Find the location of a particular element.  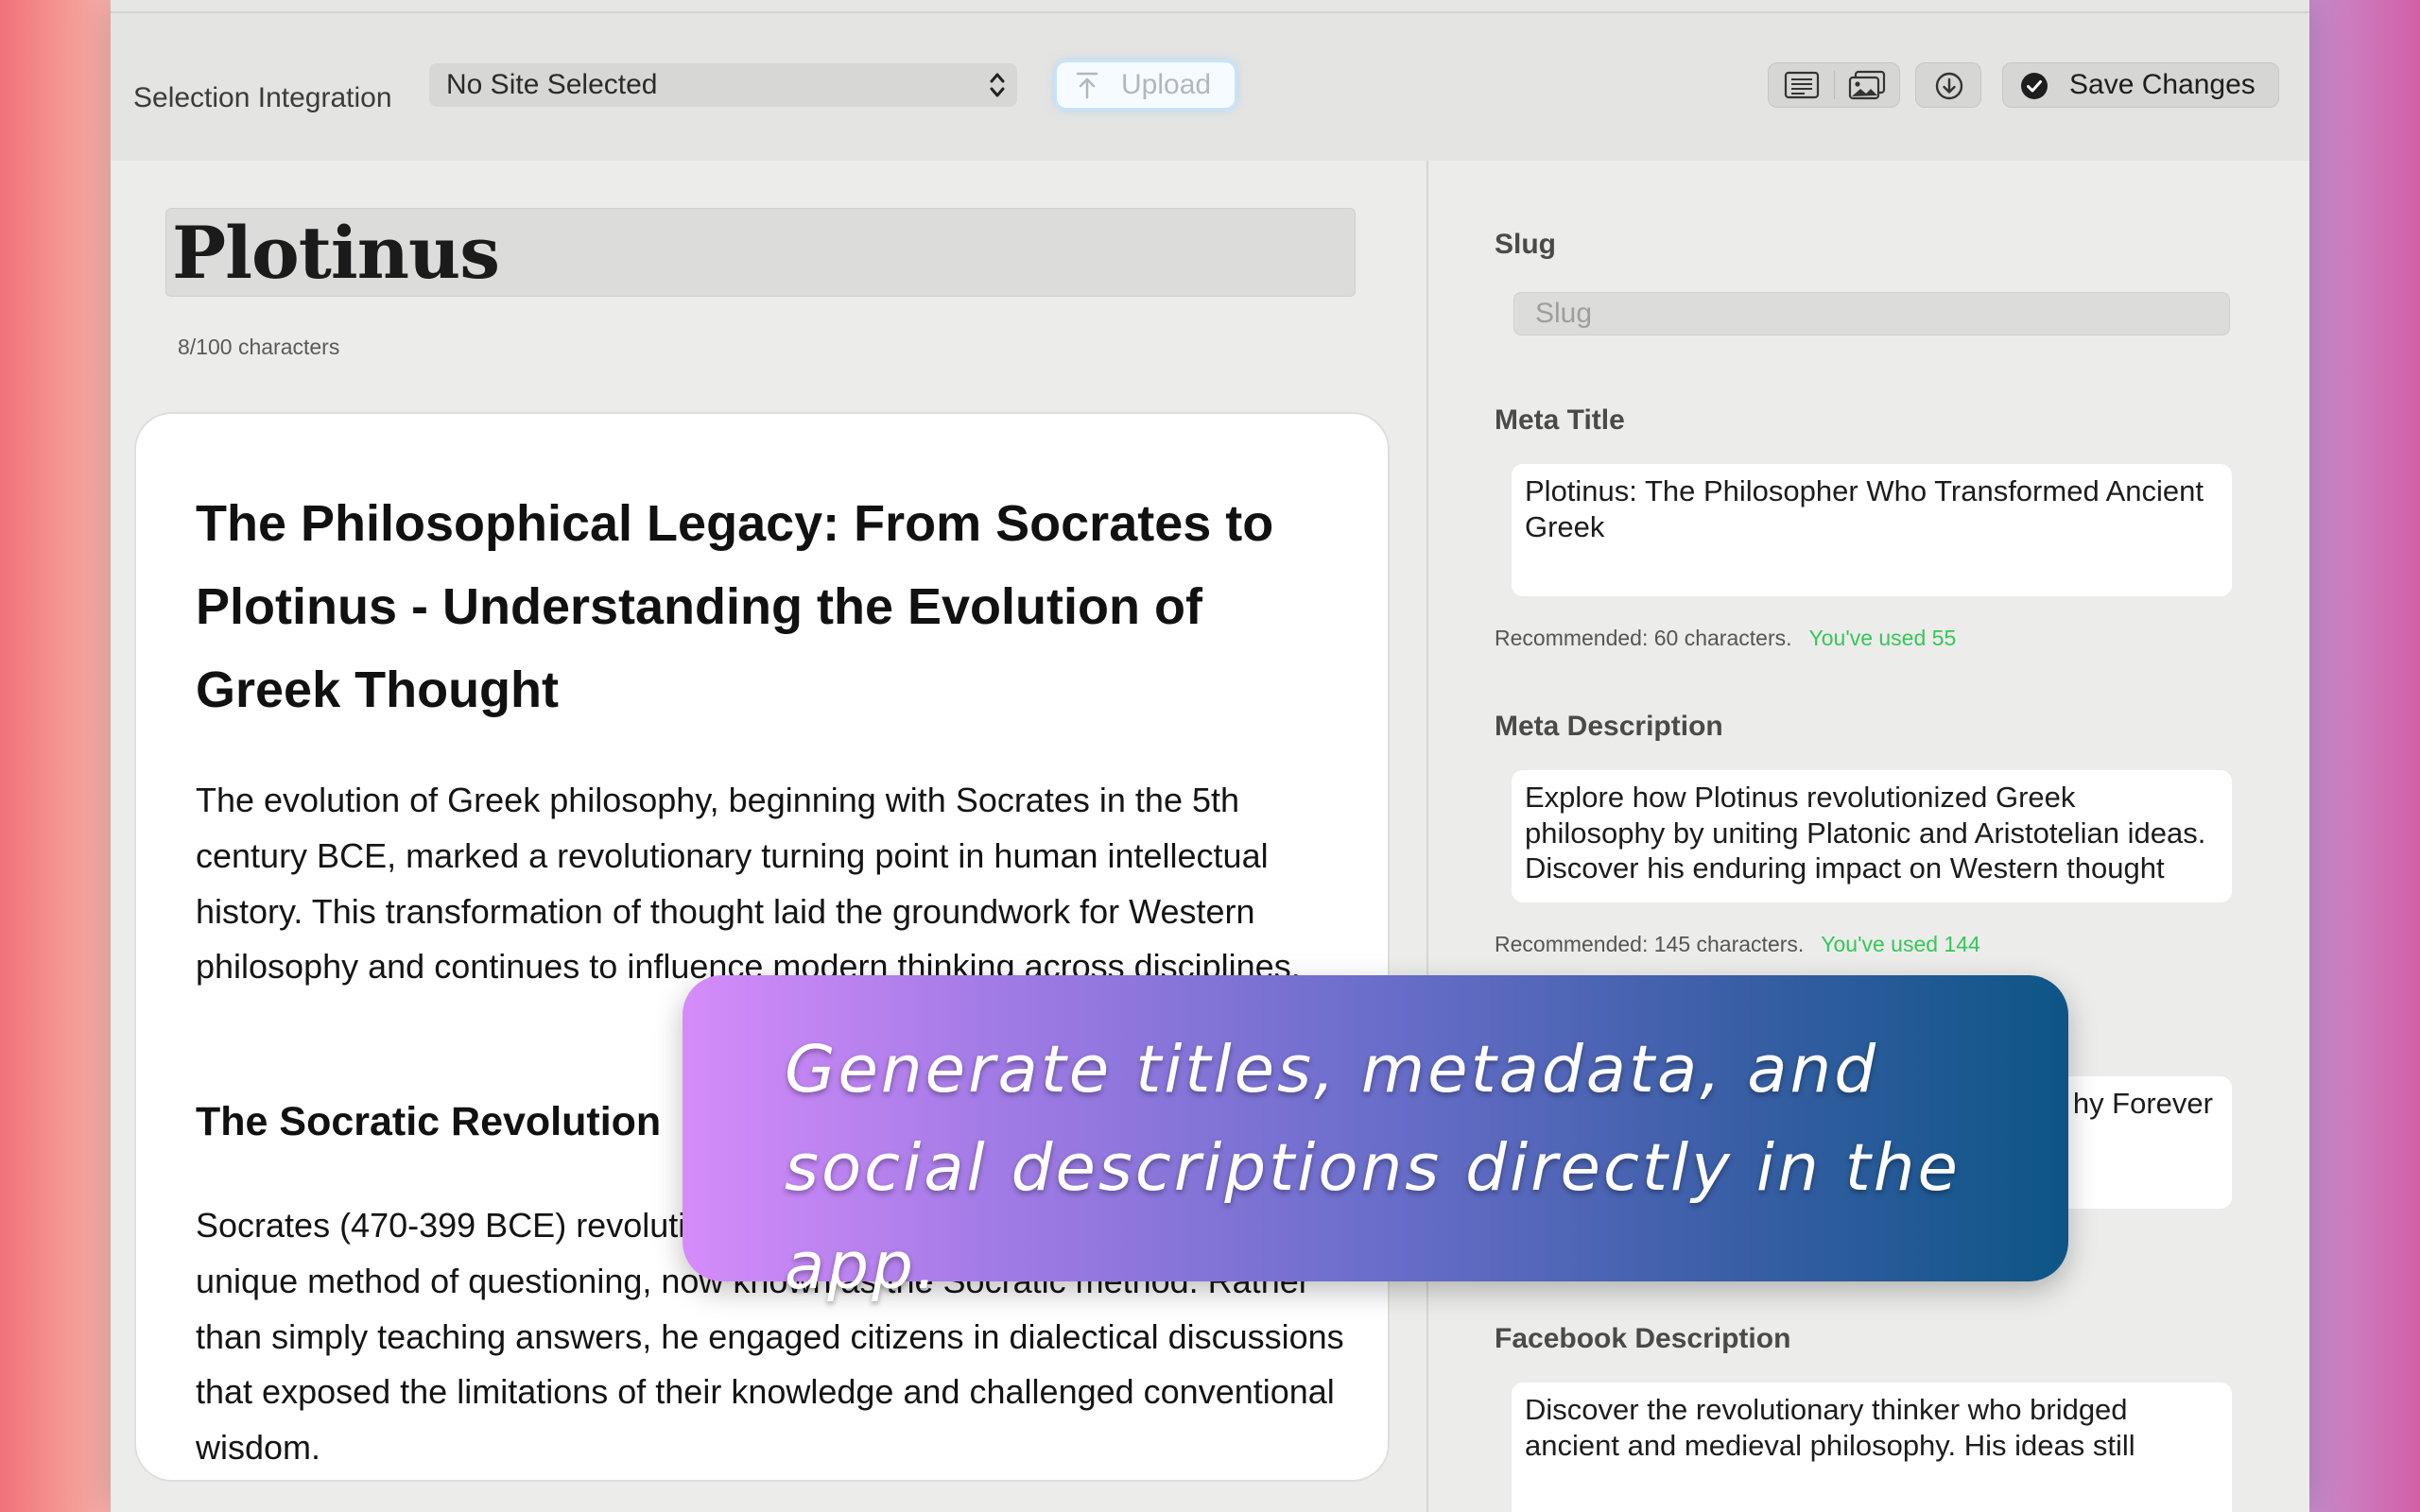

slug-label: Slug is located at coordinates (1525, 244).